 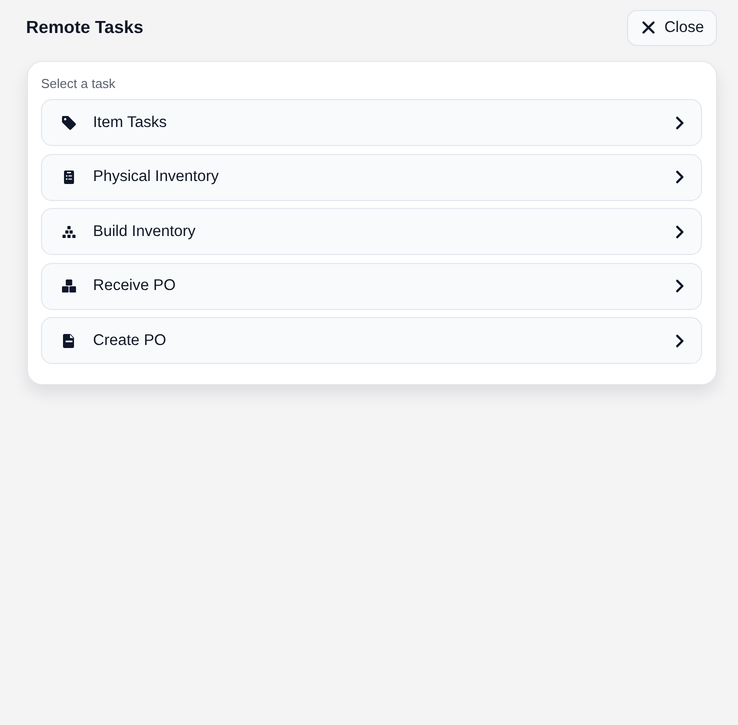 What do you see at coordinates (371, 340) in the screenshot?
I see `task-item: Create PO` at bounding box center [371, 340].